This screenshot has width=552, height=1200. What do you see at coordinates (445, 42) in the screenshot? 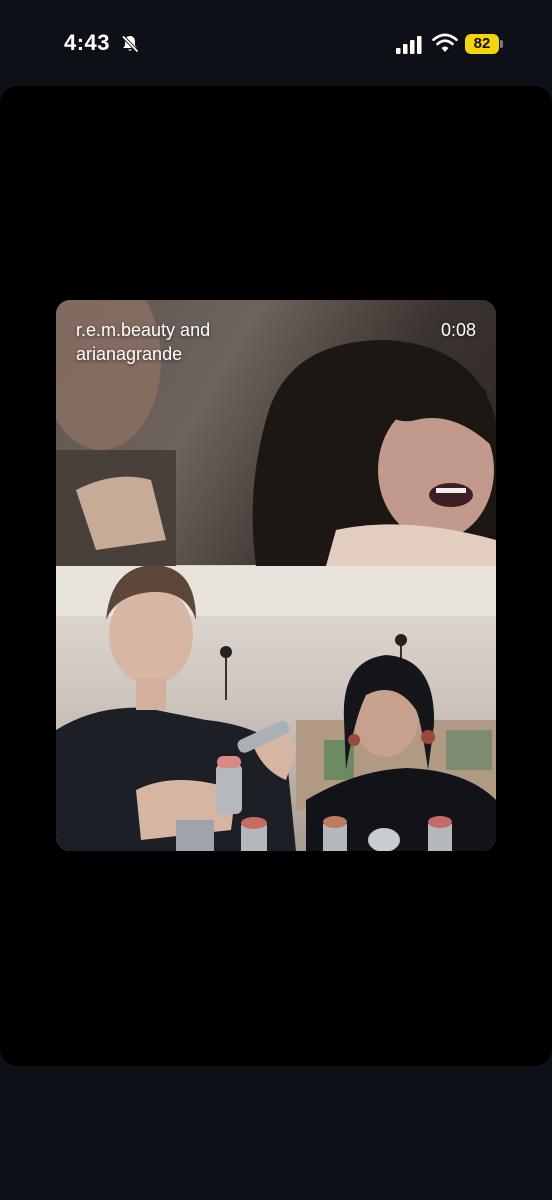
I see `wifi-icon` at bounding box center [445, 42].